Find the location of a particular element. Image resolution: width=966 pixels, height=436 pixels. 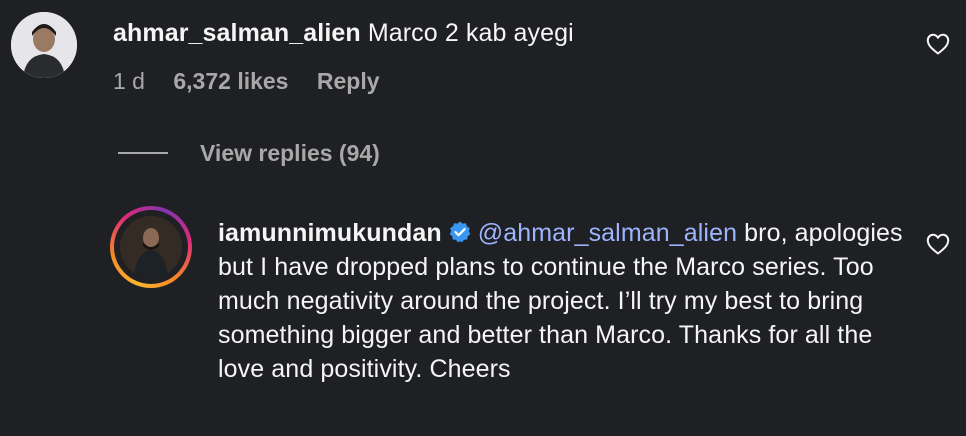

reply-avatar-image is located at coordinates (151, 247).